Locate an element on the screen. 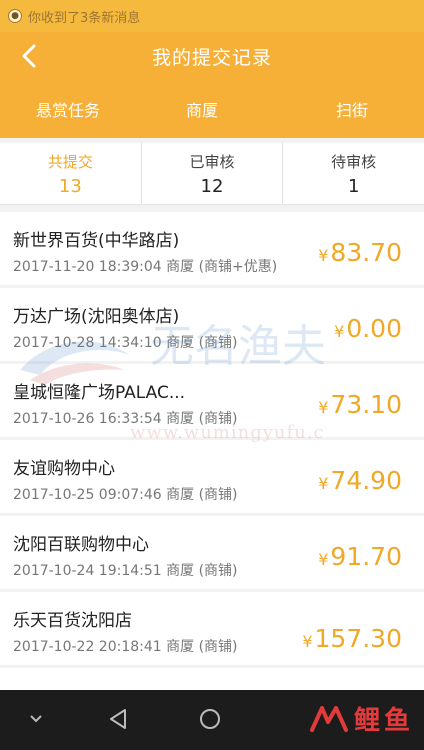 The height and width of the screenshot is (750, 424). notification-text: 你收到了3条新消息 is located at coordinates (84, 18).